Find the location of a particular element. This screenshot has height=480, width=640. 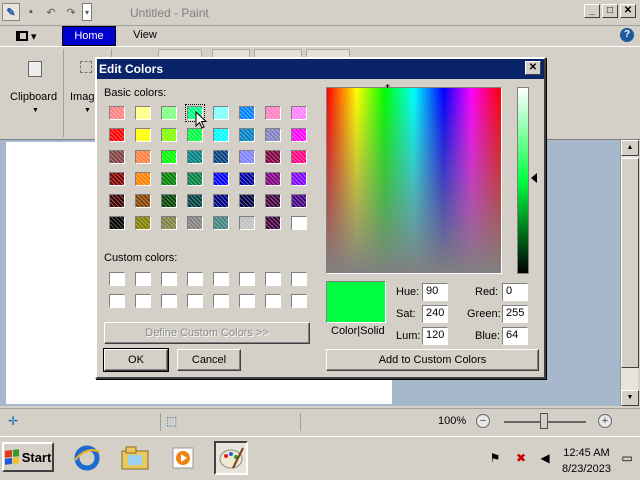

scroll-down-icon: ▼ is located at coordinates (630, 398).